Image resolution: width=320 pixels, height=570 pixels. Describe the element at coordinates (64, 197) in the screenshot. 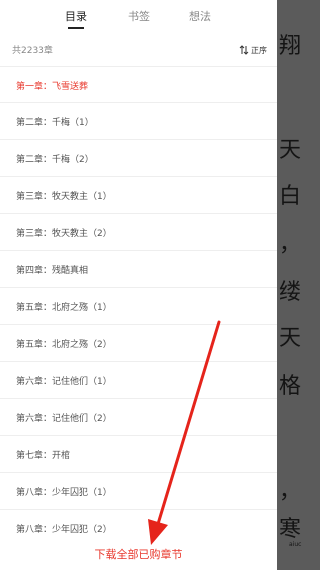

I see `chapter-title: 第三章：牧天教主（1）` at that location.